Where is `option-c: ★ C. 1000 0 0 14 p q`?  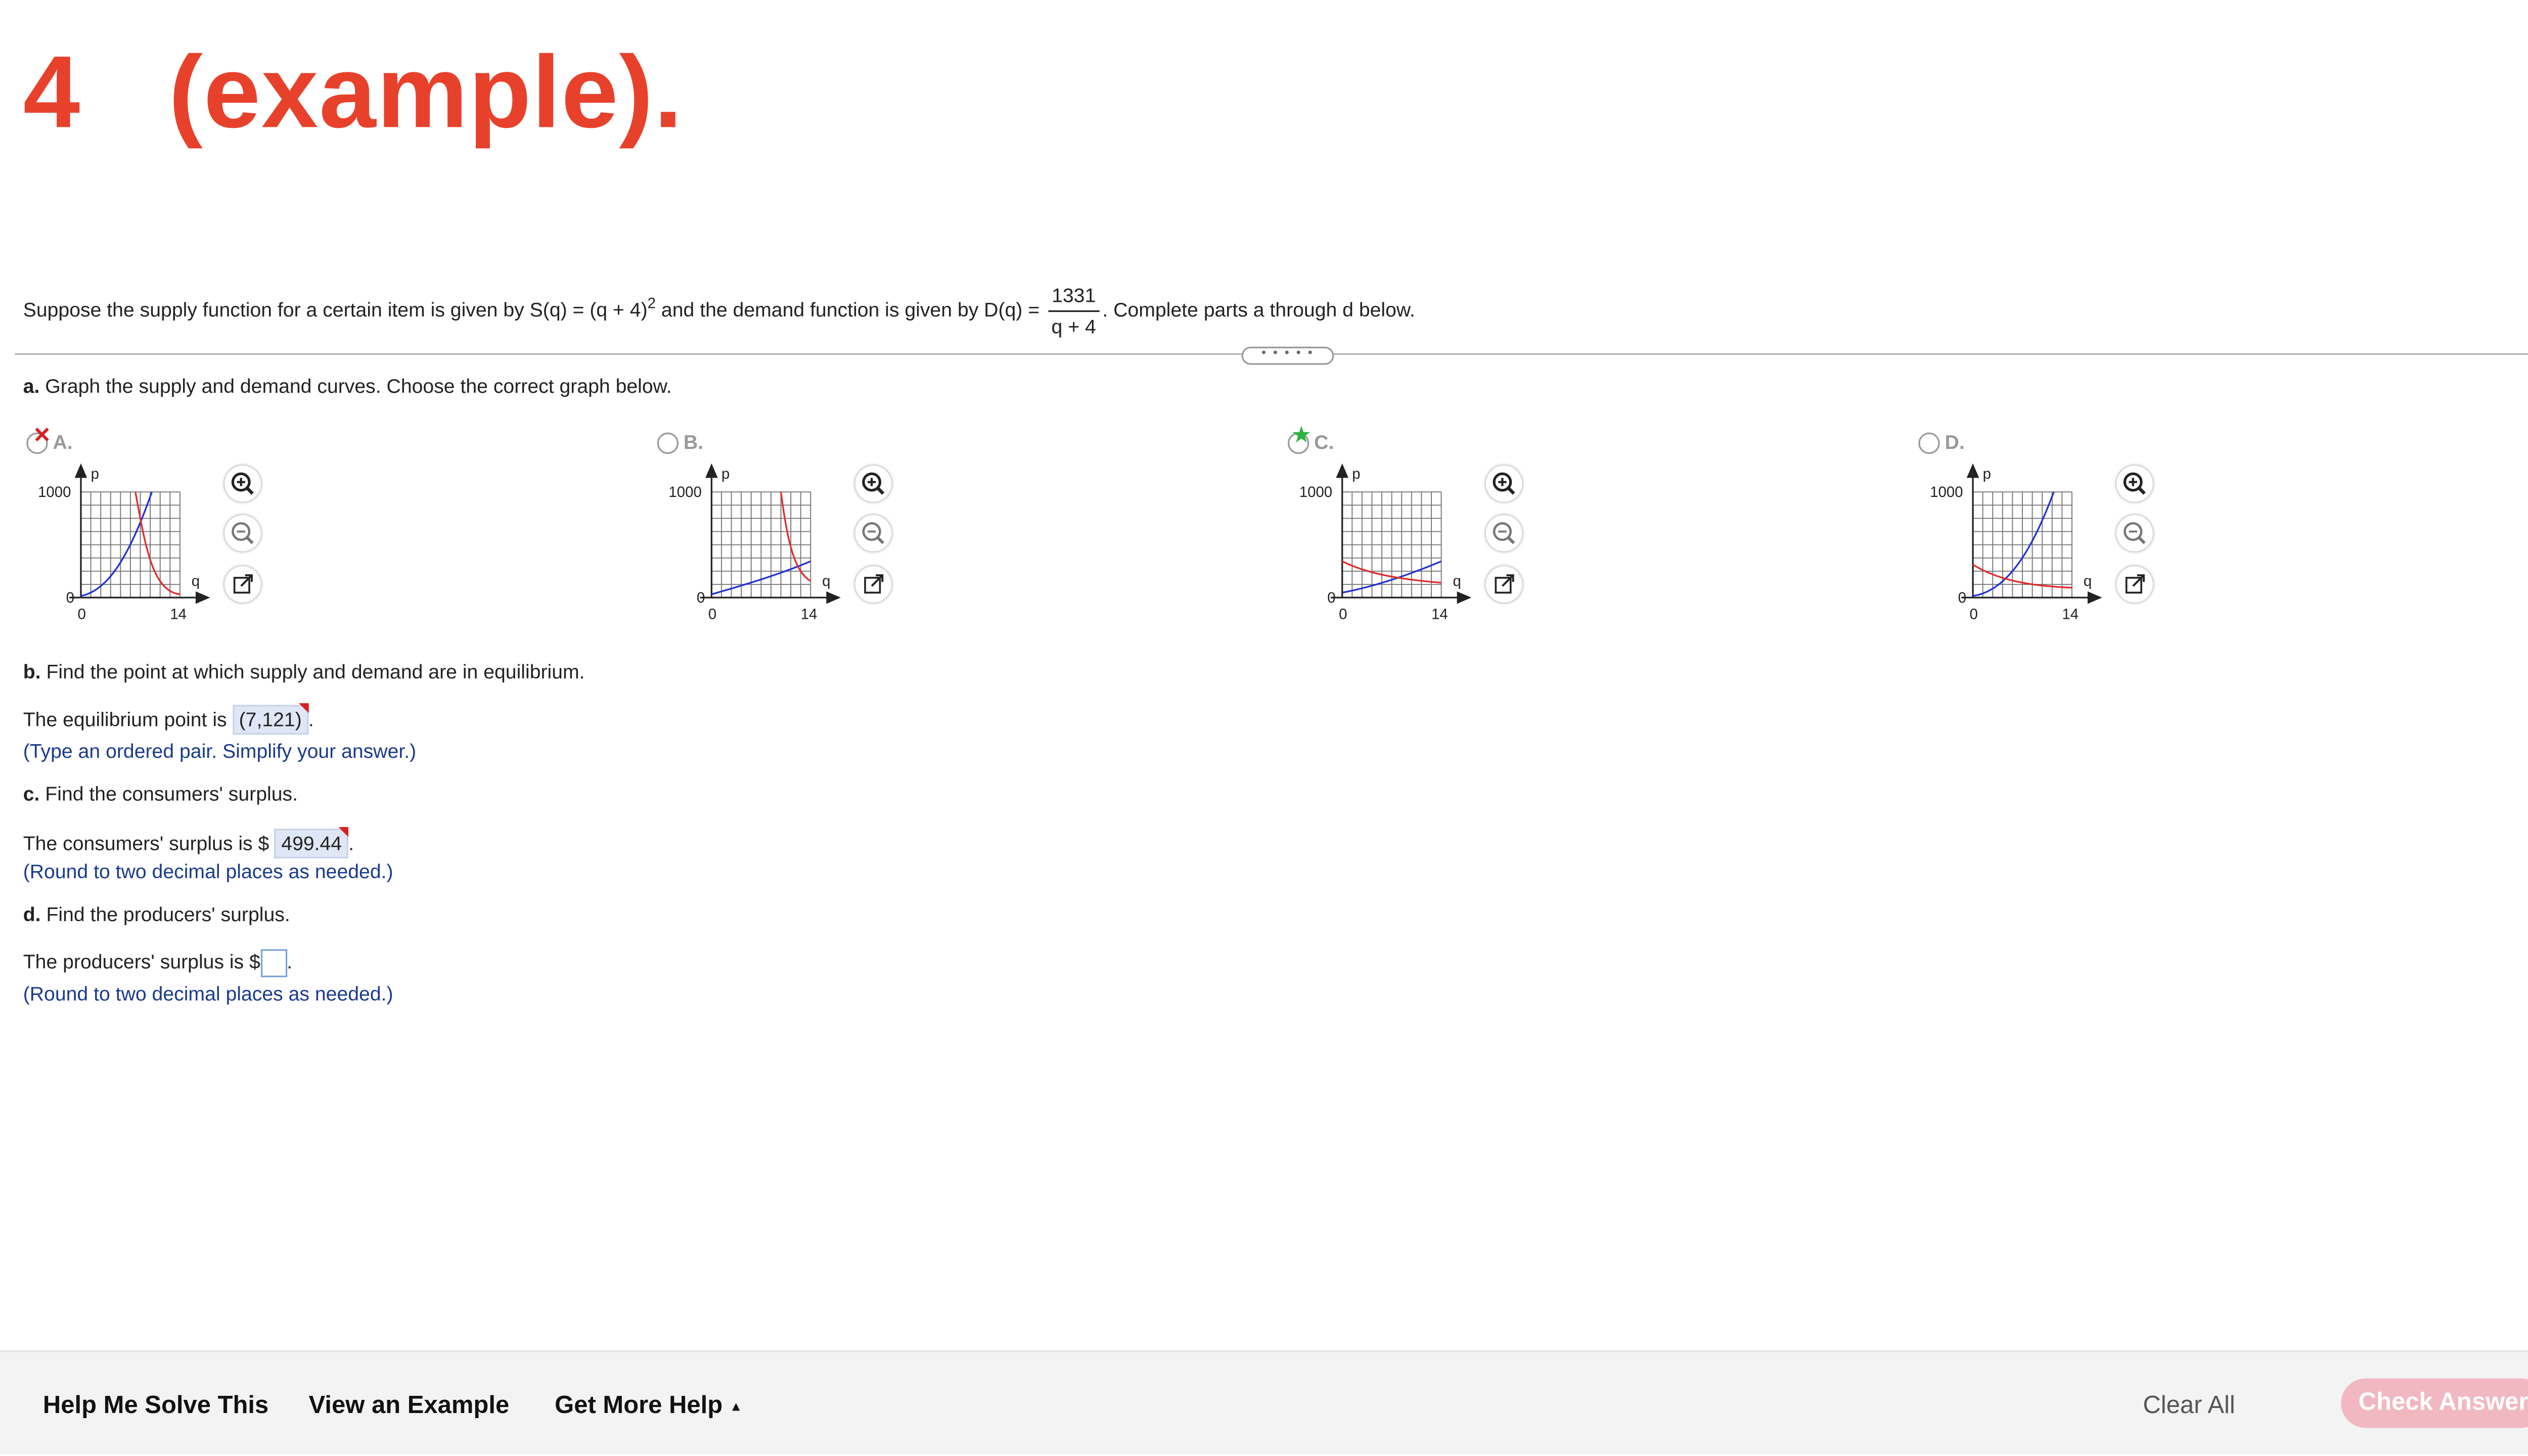
option-c: ★ C. 1000 0 0 14 p q is located at coordinates (1535, 526).